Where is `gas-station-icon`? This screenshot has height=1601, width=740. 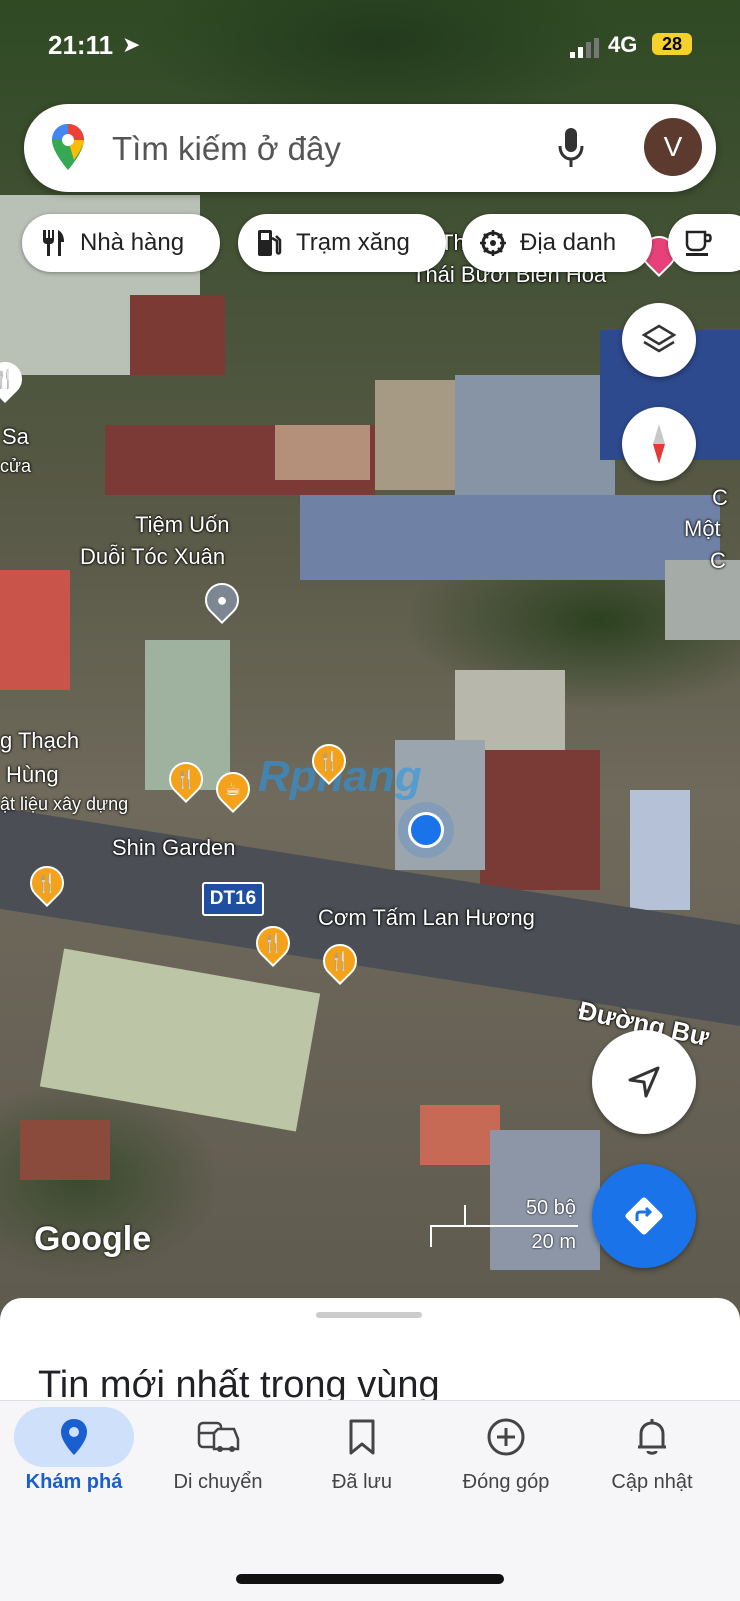 gas-station-icon is located at coordinates (269, 243).